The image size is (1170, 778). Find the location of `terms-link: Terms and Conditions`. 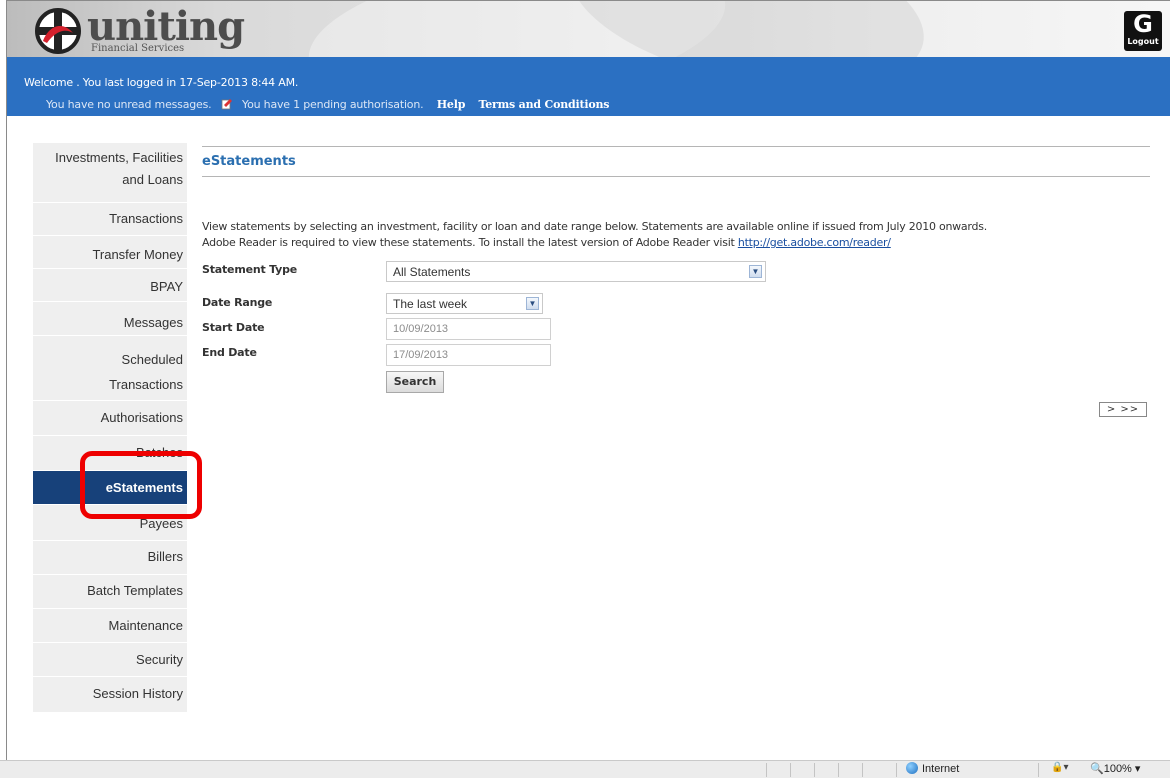

terms-link: Terms and Conditions is located at coordinates (543, 104).